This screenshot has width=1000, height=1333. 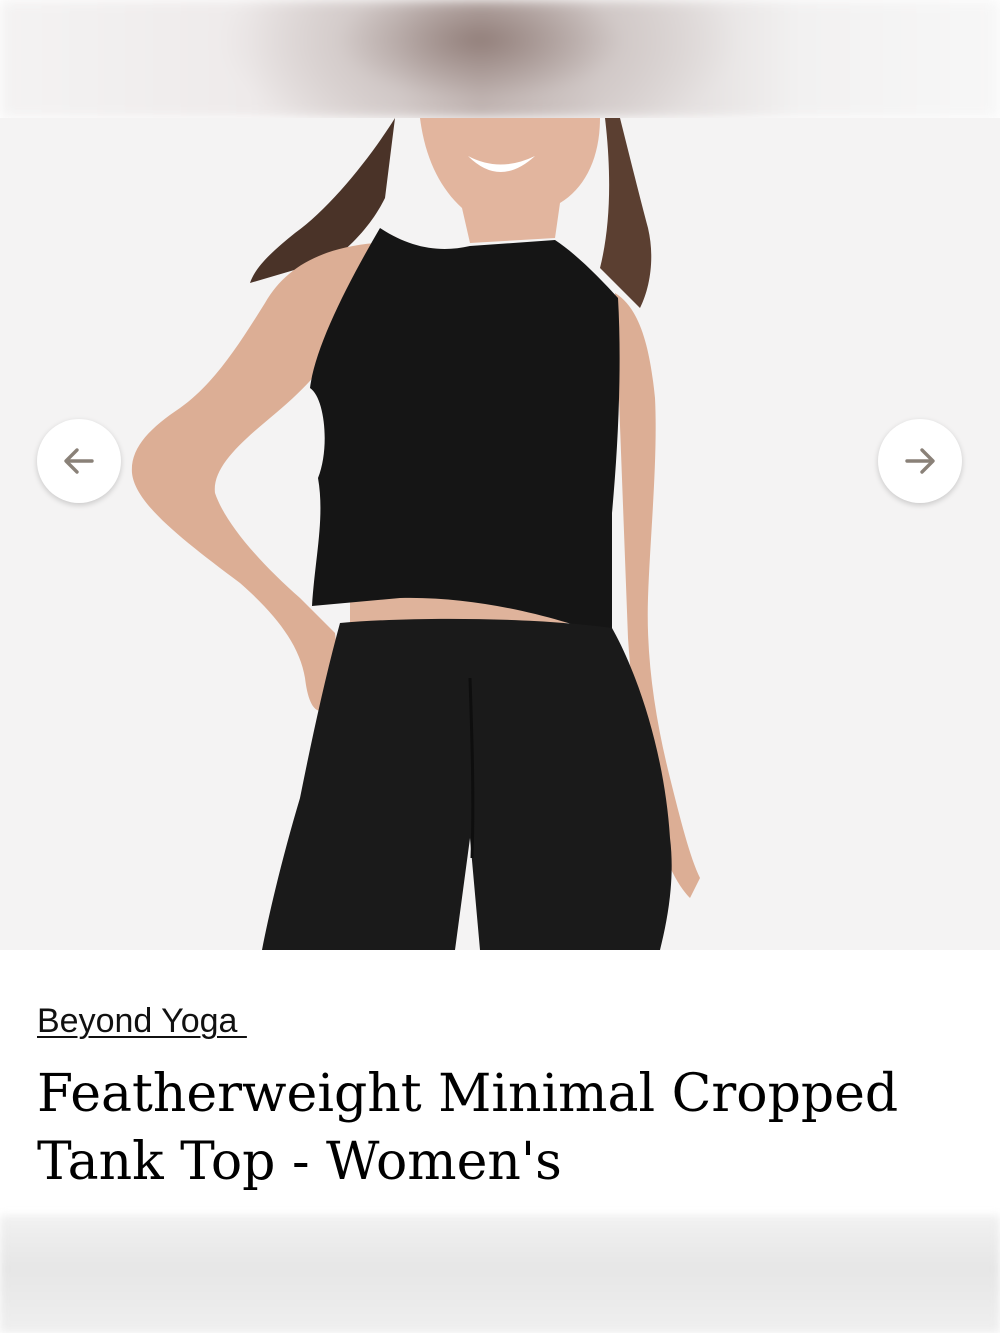 I want to click on next-image-button, so click(x=920, y=461).